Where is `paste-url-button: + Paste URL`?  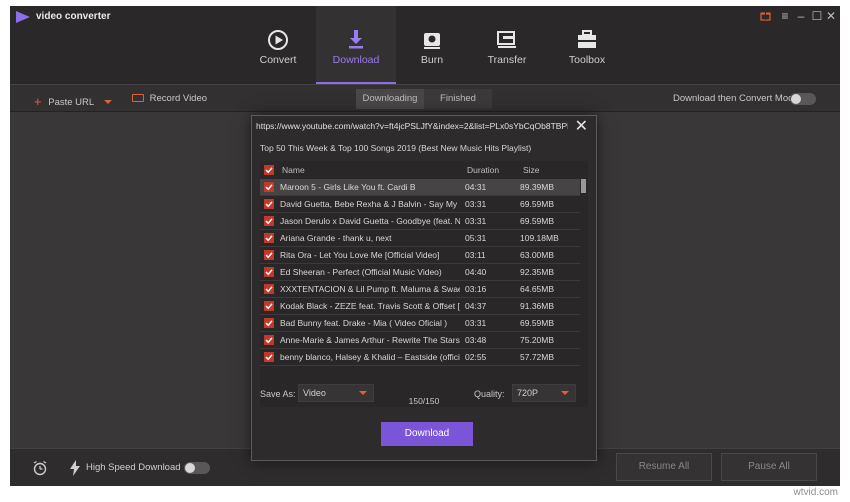 paste-url-button: + Paste URL is located at coordinates (73, 101).